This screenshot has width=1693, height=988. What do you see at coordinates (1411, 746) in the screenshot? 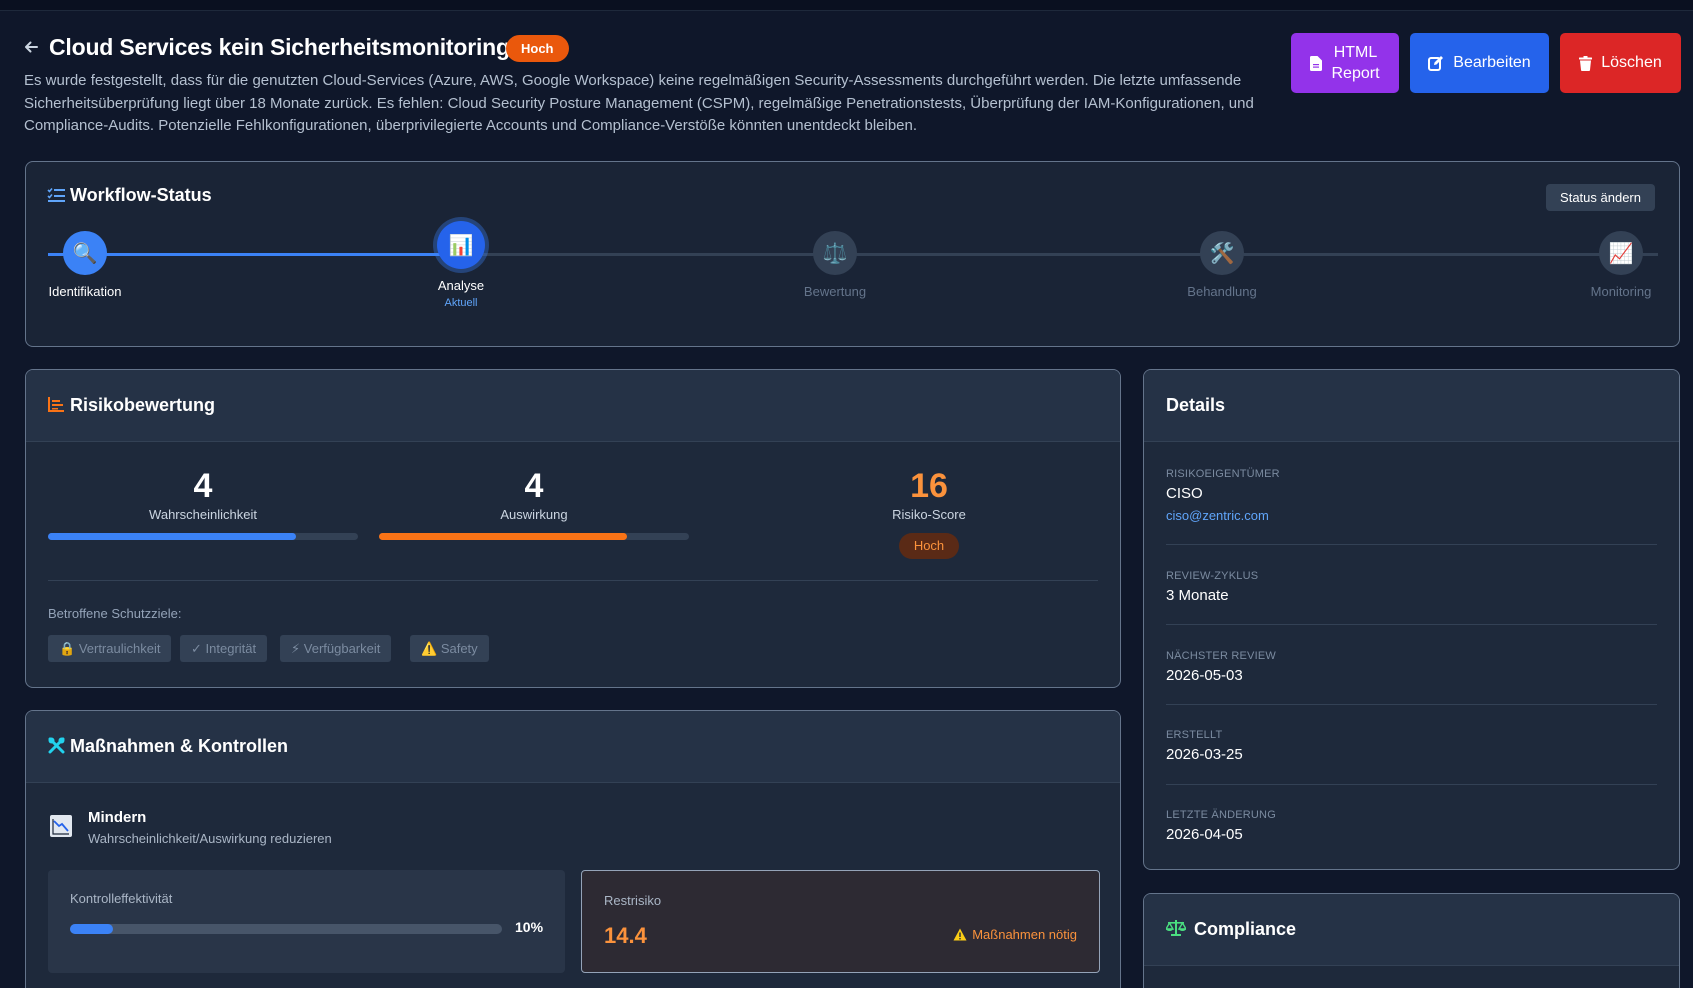
I see `detail-created: Erstellt 2026-03-25` at bounding box center [1411, 746].